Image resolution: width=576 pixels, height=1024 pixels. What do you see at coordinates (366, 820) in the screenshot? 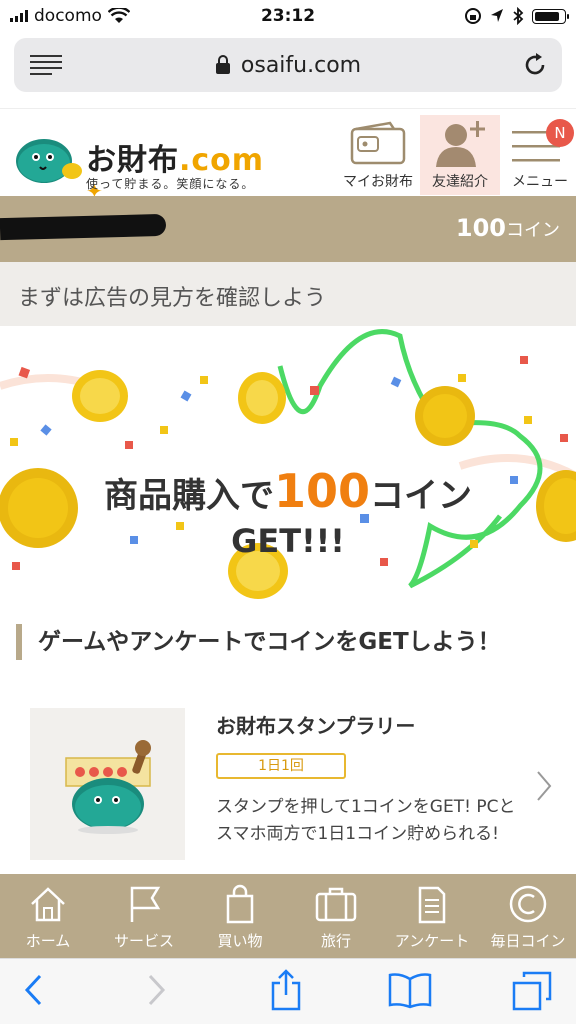
I see `card-description: スタンプを押して1コインをGET! PCとスマホ両方で1日1コイン貯められる!` at bounding box center [366, 820].